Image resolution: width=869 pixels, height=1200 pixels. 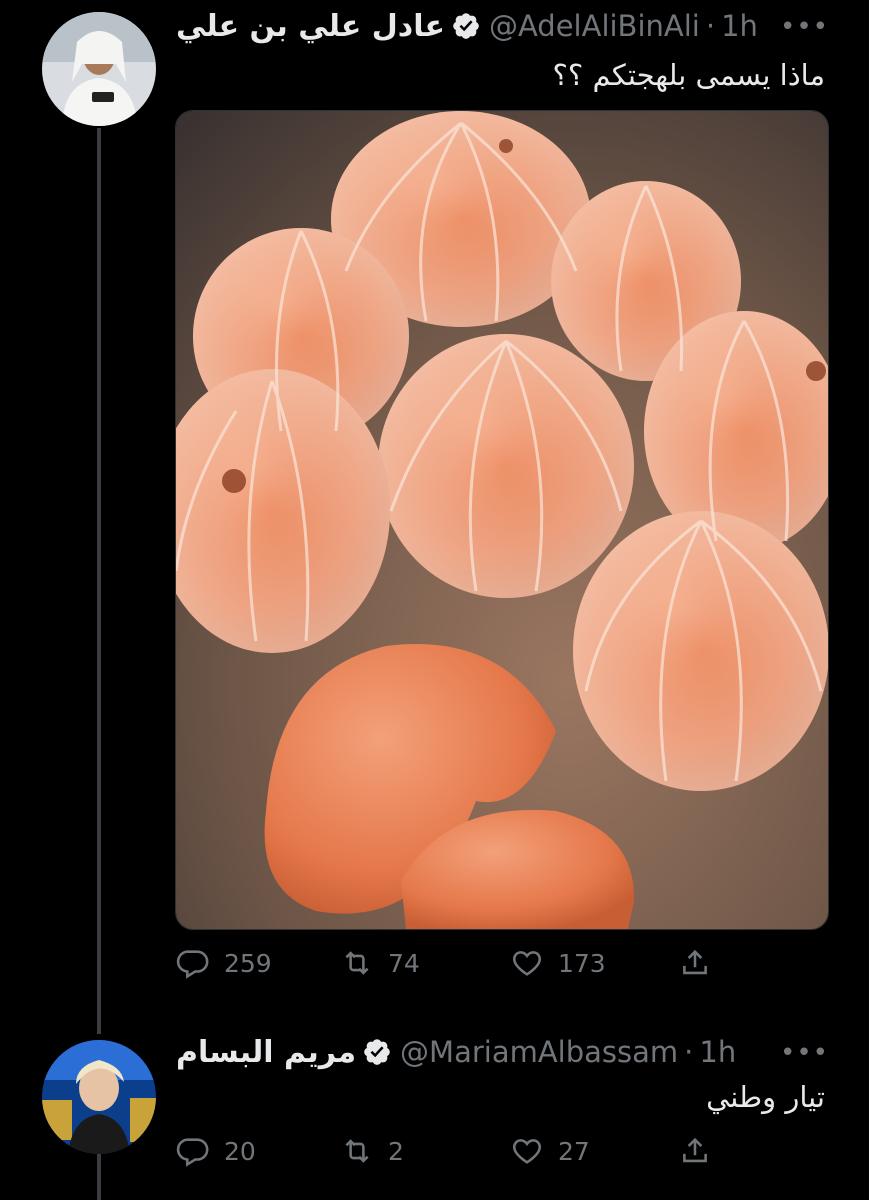 What do you see at coordinates (372, 1151) in the screenshot?
I see `retweet-button: 2` at bounding box center [372, 1151].